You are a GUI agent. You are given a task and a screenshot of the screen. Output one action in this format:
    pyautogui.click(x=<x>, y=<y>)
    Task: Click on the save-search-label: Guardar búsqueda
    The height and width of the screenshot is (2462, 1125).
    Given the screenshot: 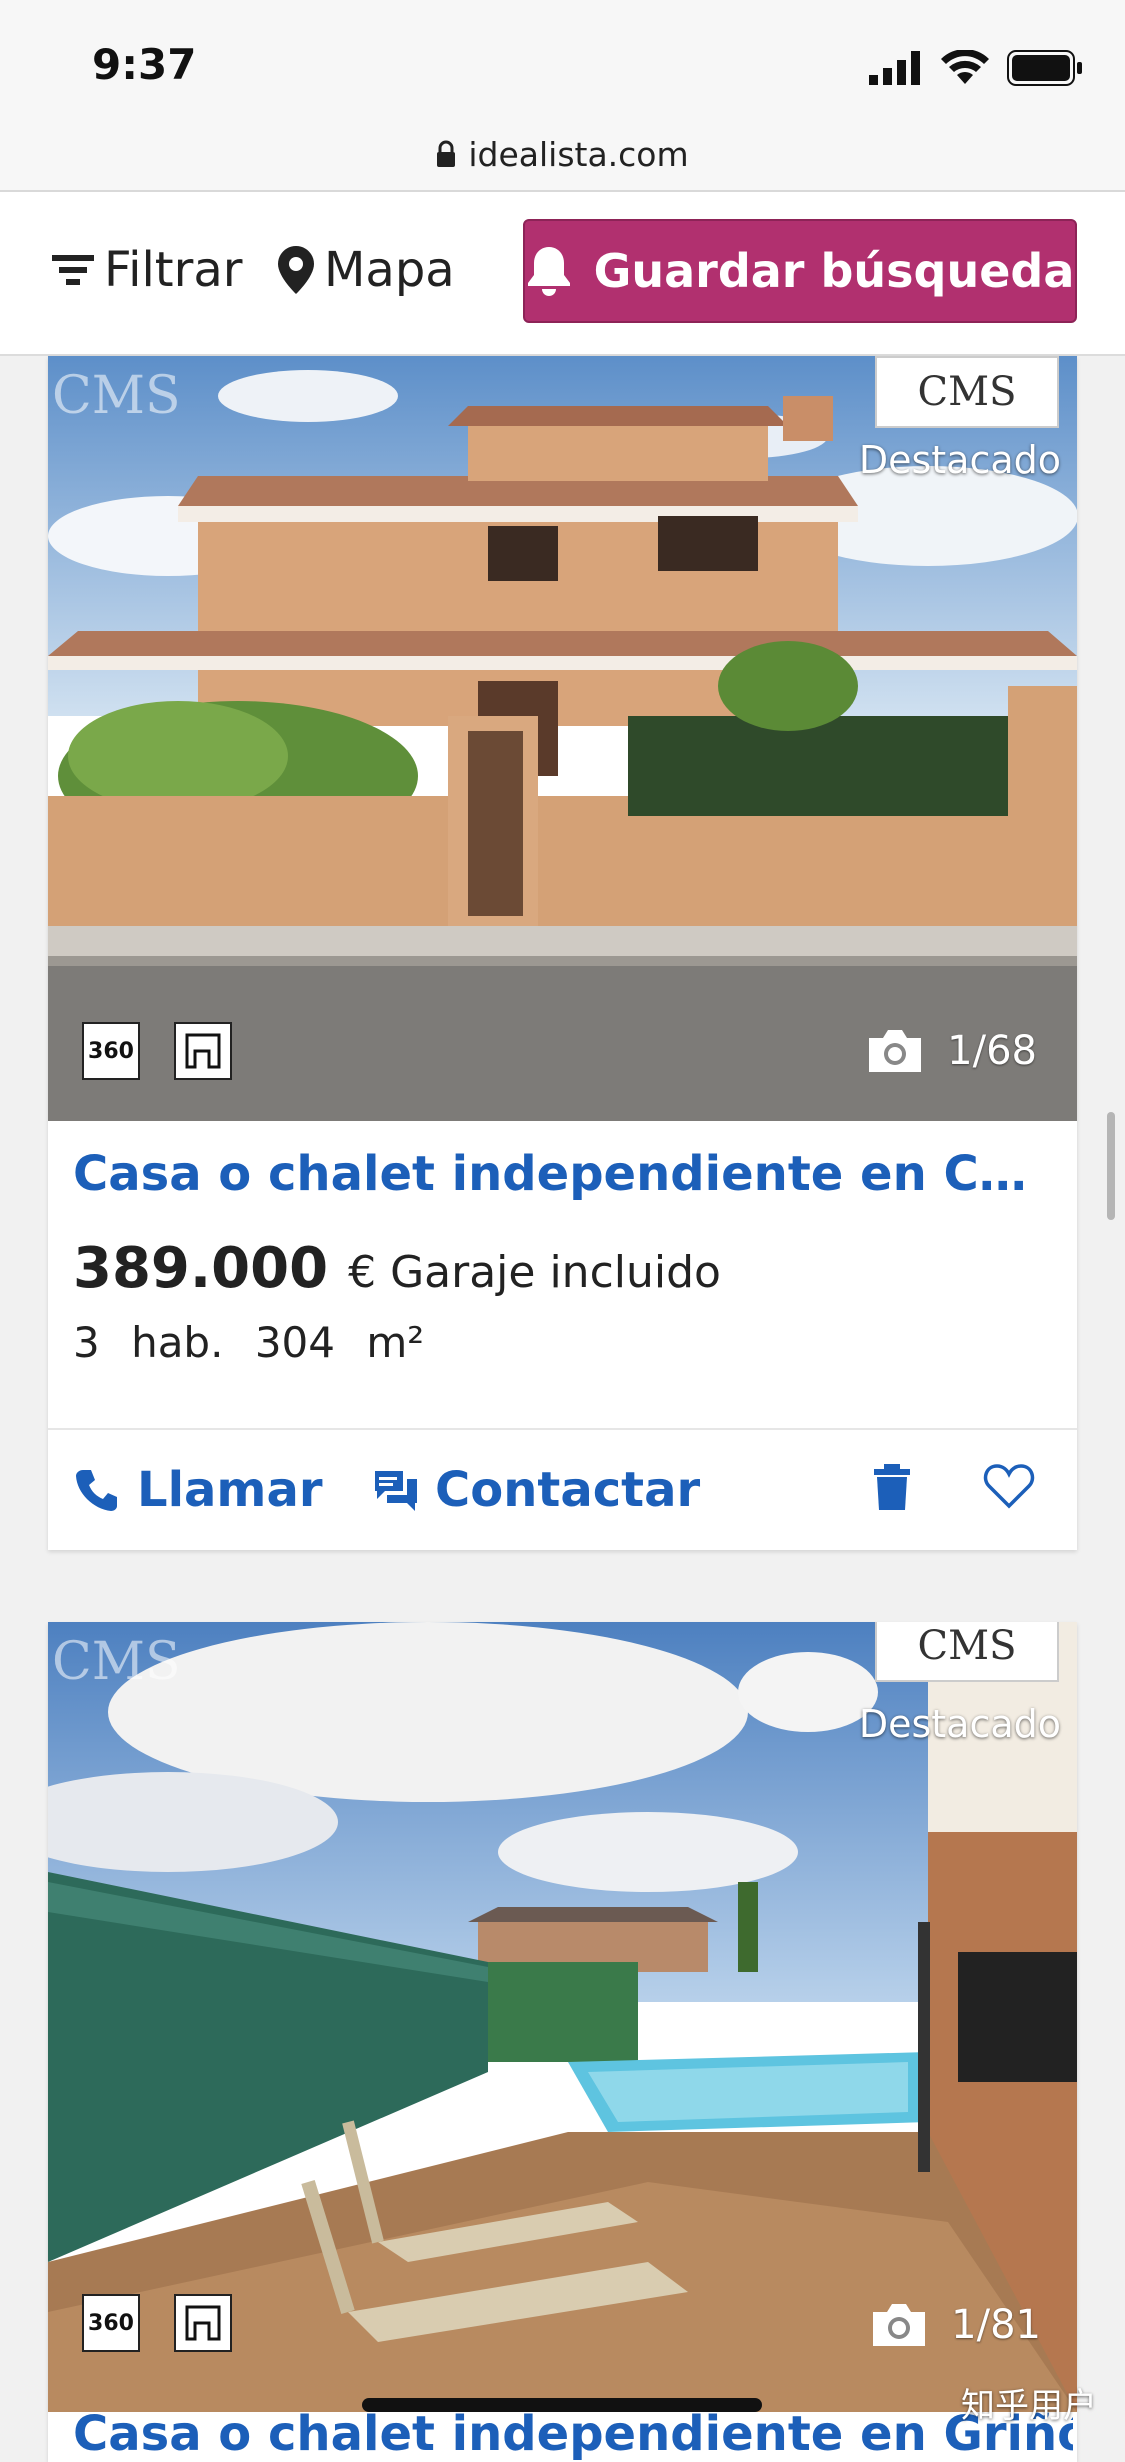 What is the action you would take?
    pyautogui.click(x=834, y=271)
    